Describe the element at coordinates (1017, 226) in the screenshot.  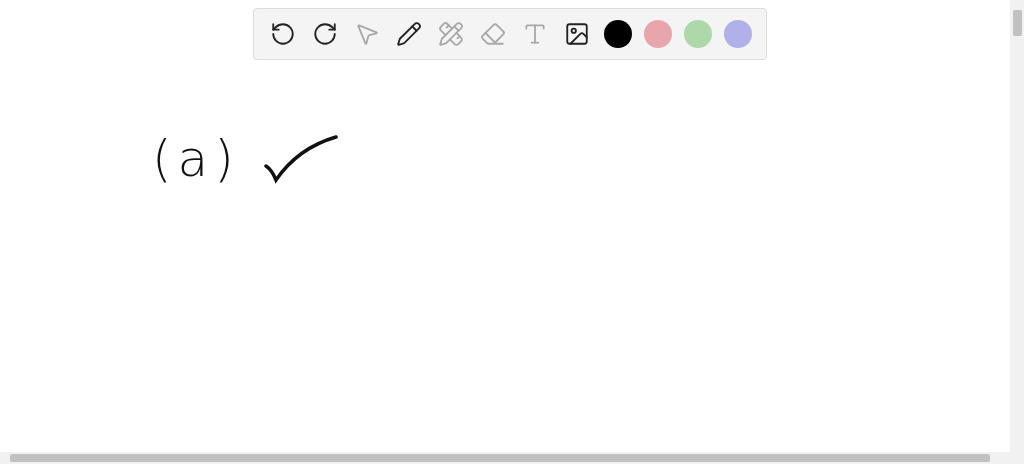
I see `vertical-scrollbar` at that location.